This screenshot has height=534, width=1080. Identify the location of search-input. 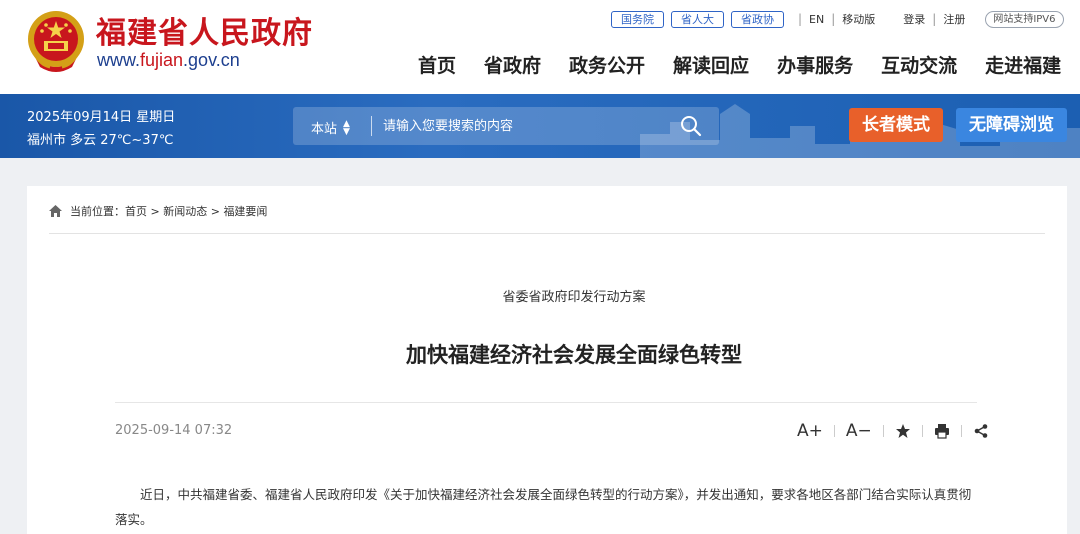
(523, 126).